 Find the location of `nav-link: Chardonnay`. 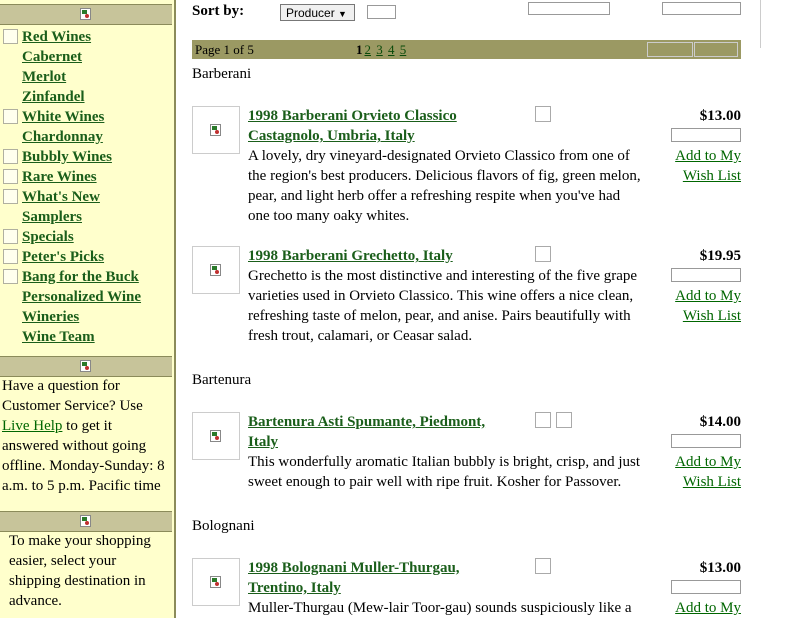

nav-link: Chardonnay is located at coordinates (62, 137).